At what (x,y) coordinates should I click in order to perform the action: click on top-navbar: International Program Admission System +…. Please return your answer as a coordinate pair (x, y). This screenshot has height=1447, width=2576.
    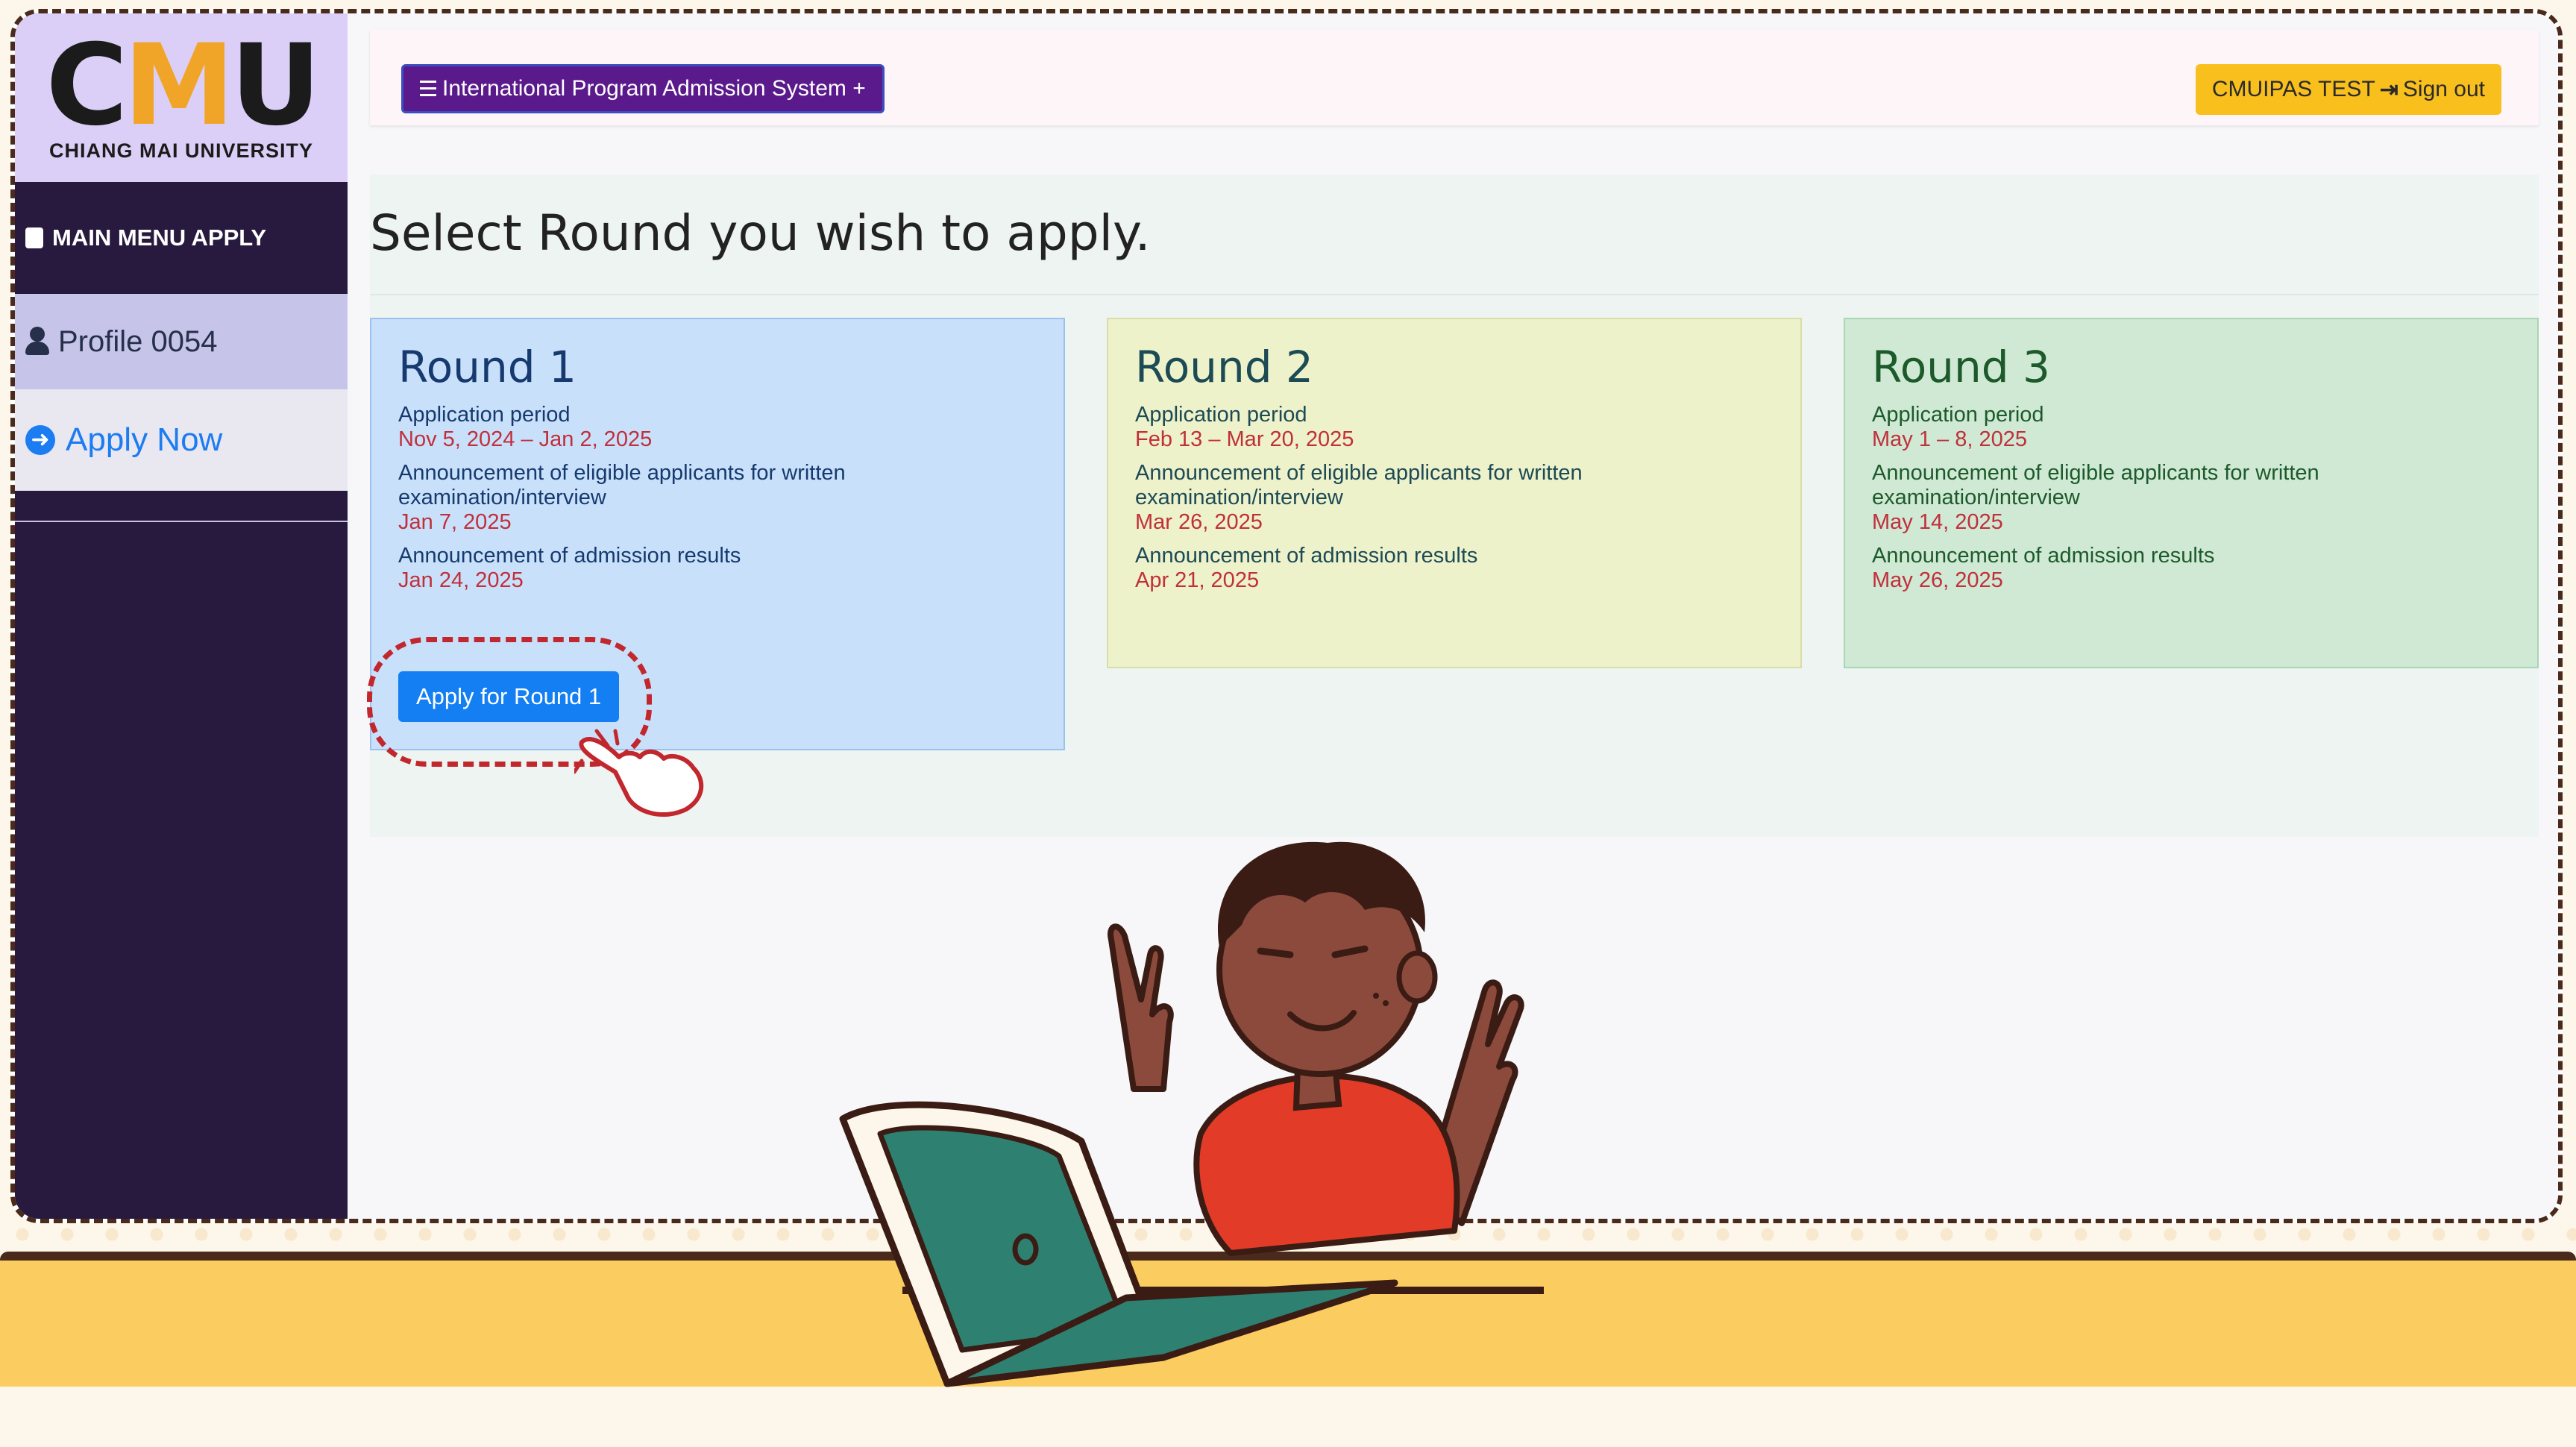
    Looking at the image, I should click on (1454, 77).